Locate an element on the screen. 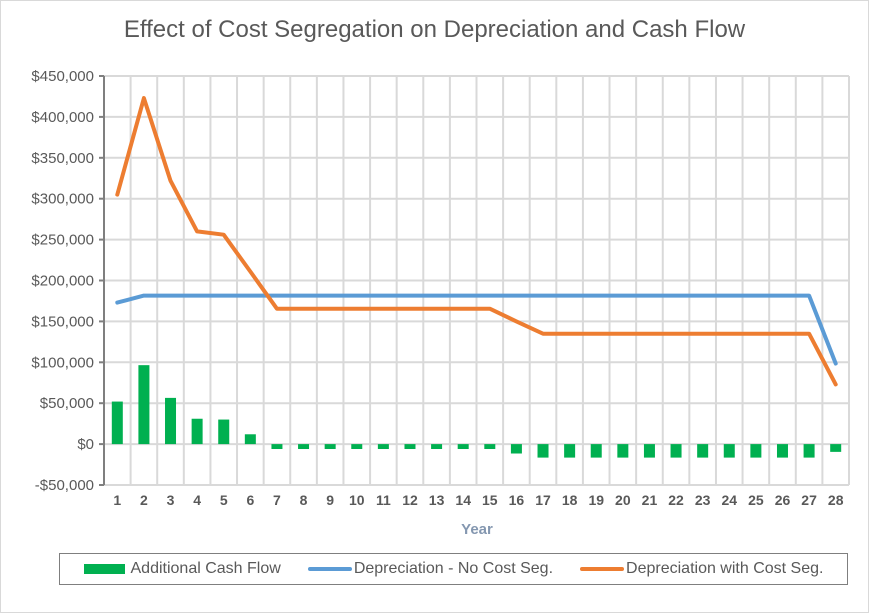 The width and height of the screenshot is (869, 614). y-tick-label: $350,000 is located at coordinates (62, 158).